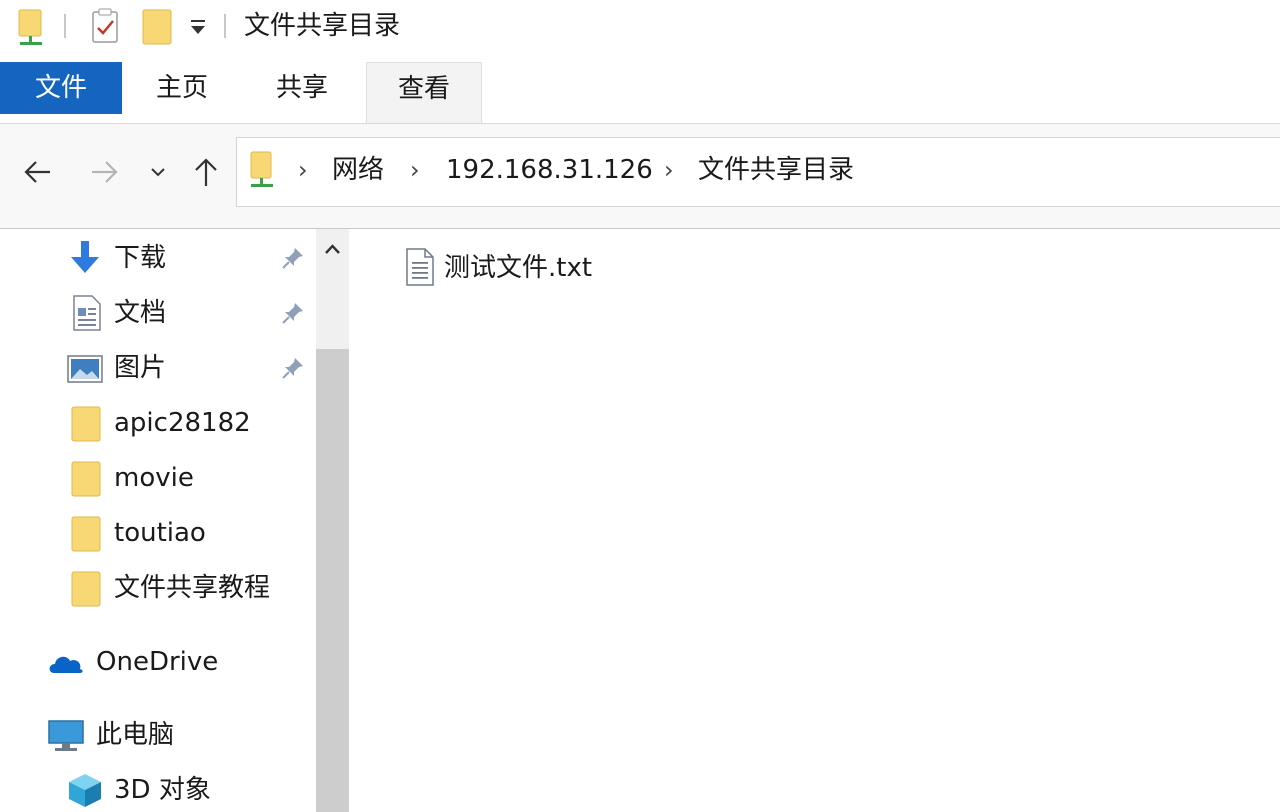 The height and width of the screenshot is (812, 1280). I want to click on sidebar-item-onedrive: OneDrive, so click(158, 662).